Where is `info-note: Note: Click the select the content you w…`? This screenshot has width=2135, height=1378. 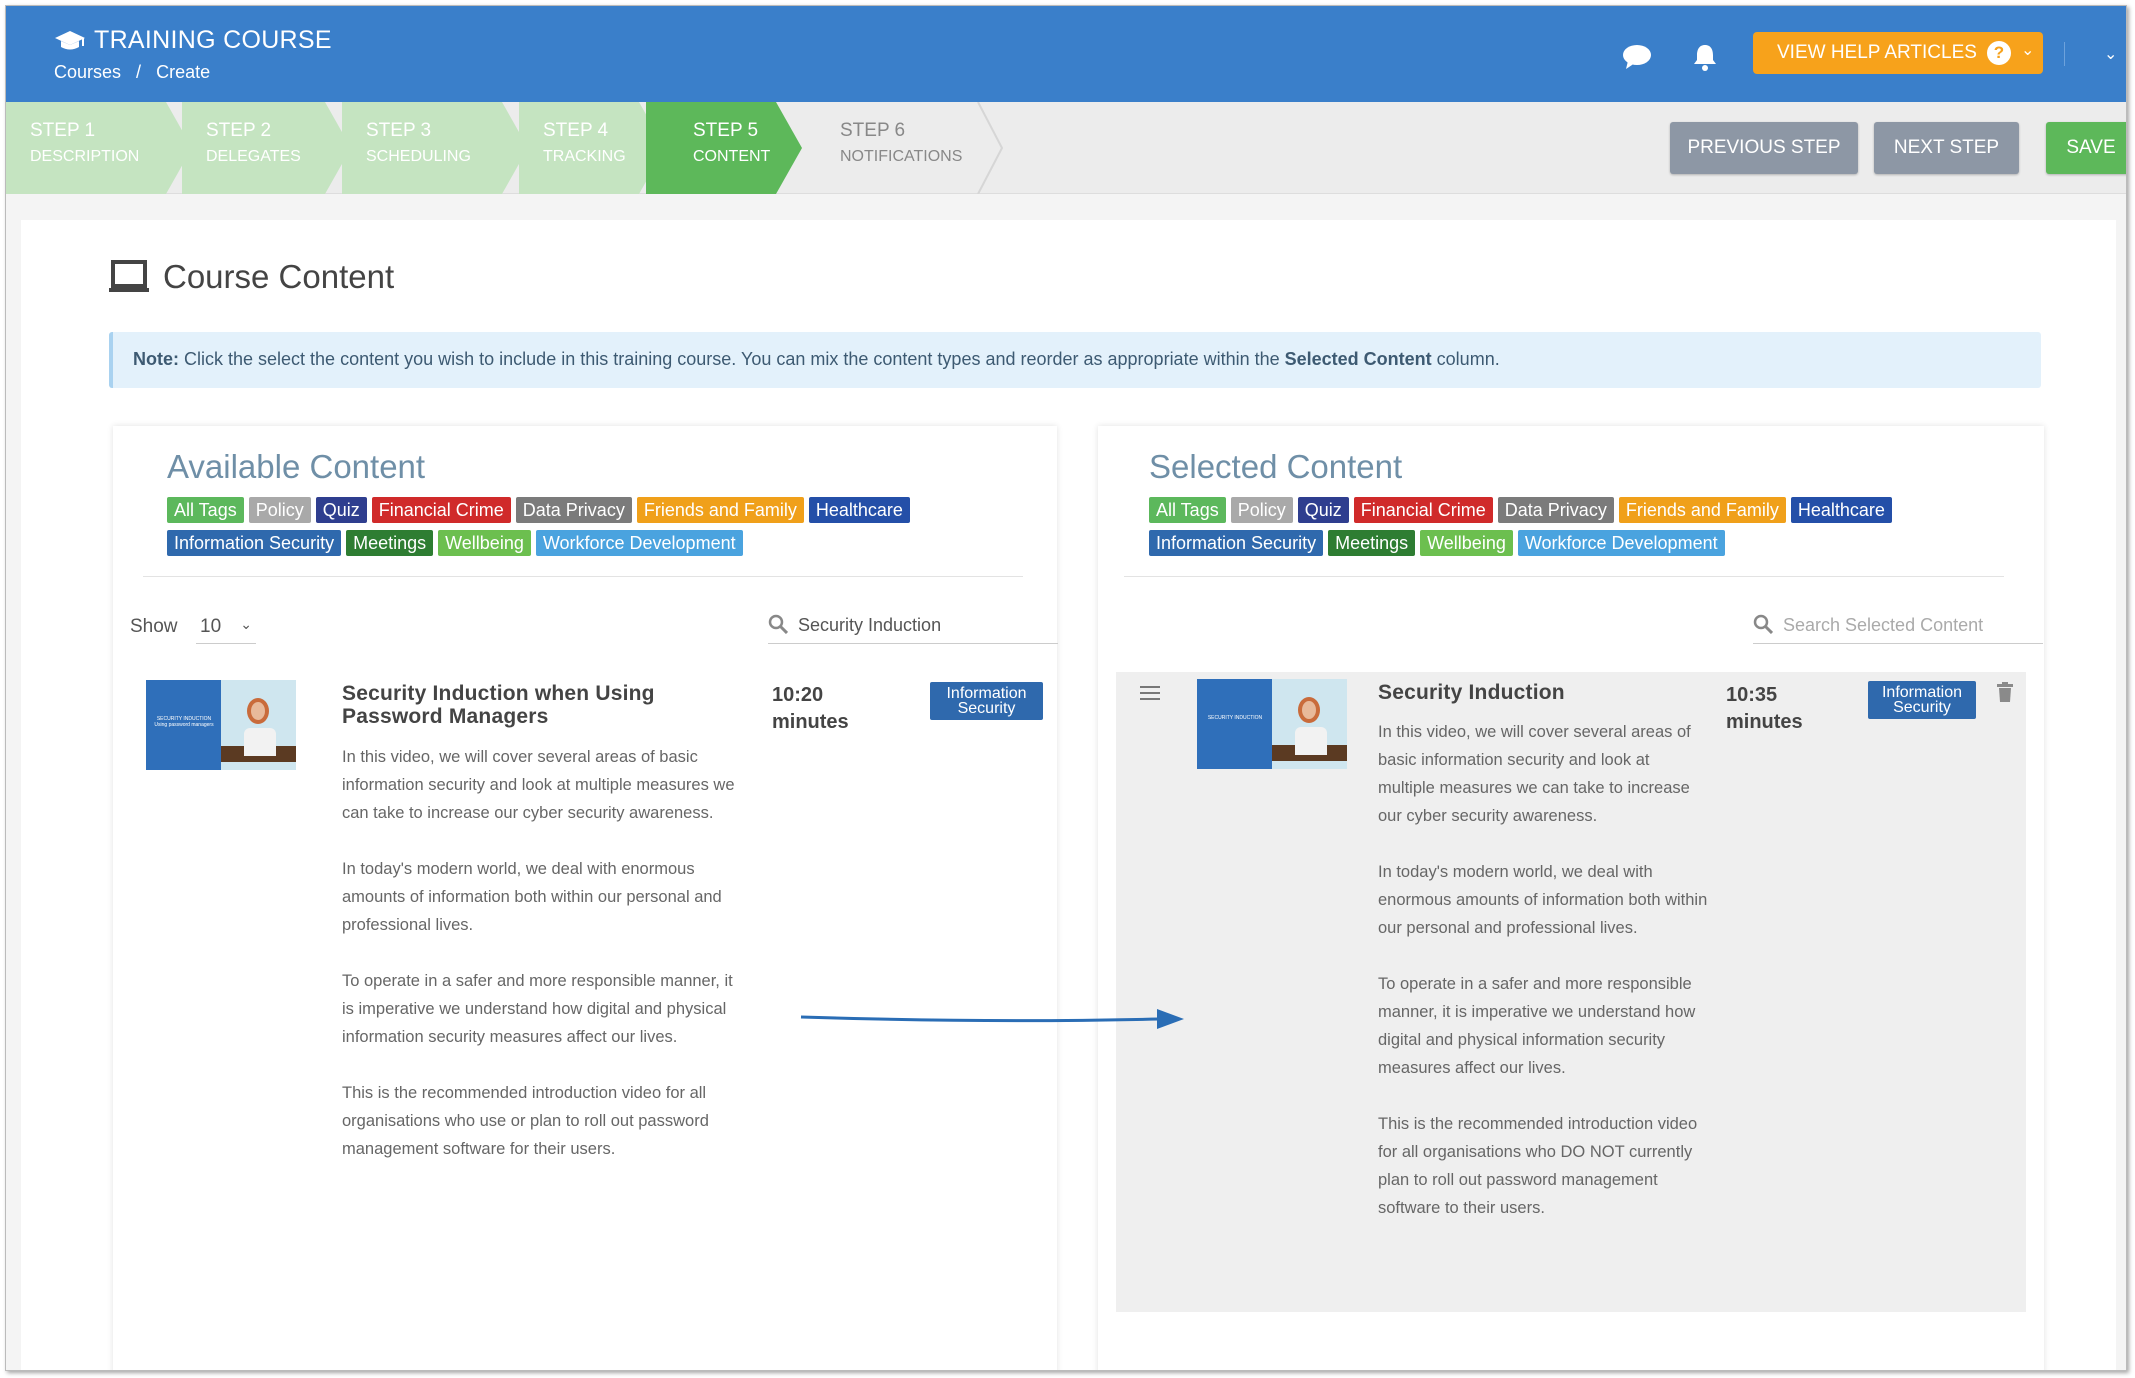
info-note: Note: Click the select the content you w… is located at coordinates (1075, 360).